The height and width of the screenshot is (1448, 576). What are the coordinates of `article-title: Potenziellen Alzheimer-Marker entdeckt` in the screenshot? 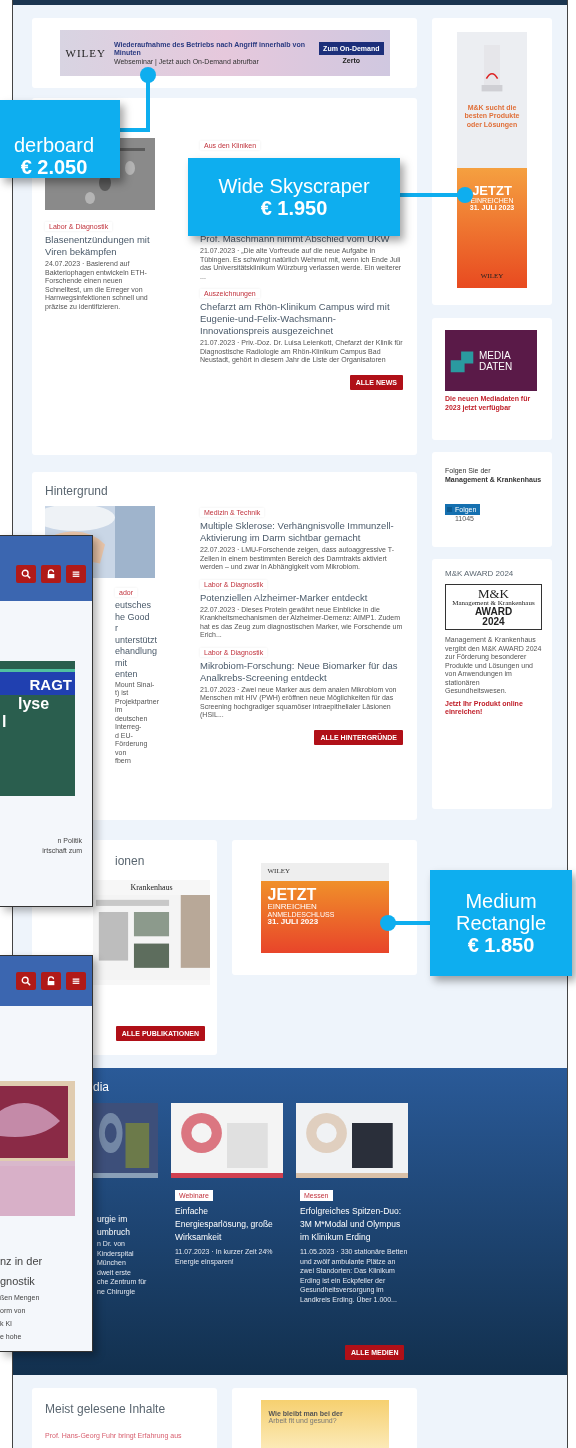 It's located at (301, 597).